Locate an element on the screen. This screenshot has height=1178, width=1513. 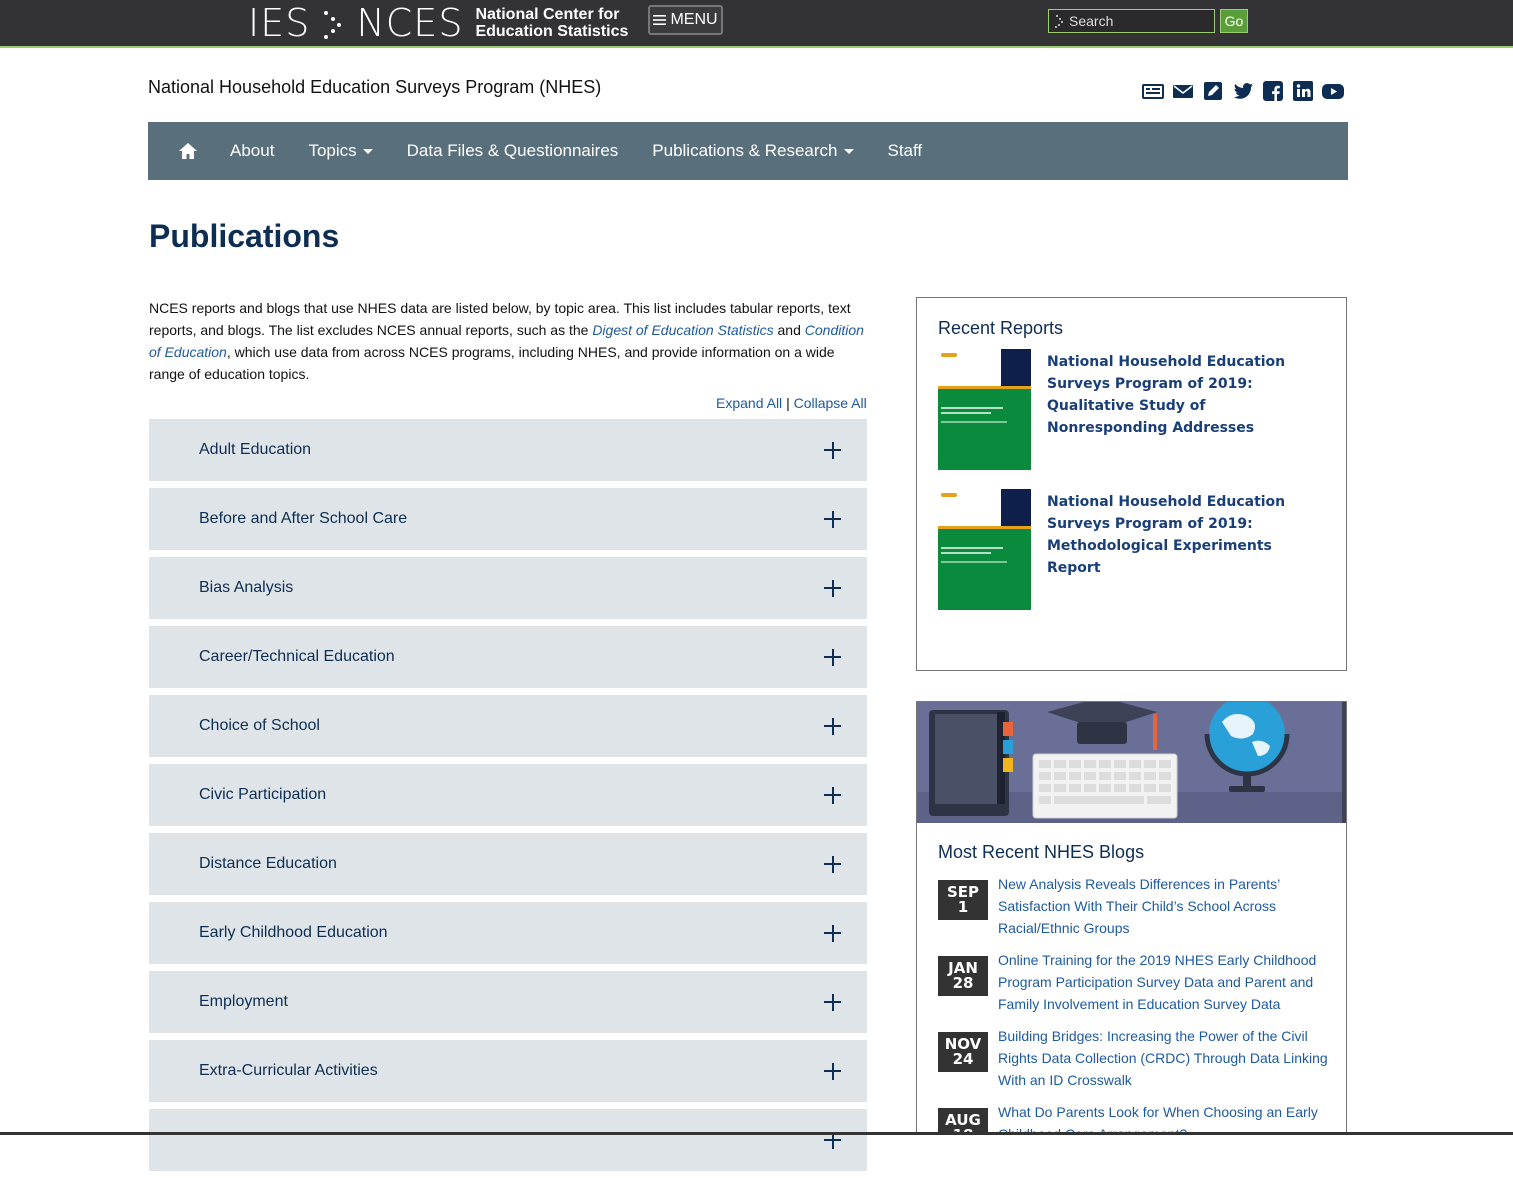
social-links is located at coordinates (1243, 91).